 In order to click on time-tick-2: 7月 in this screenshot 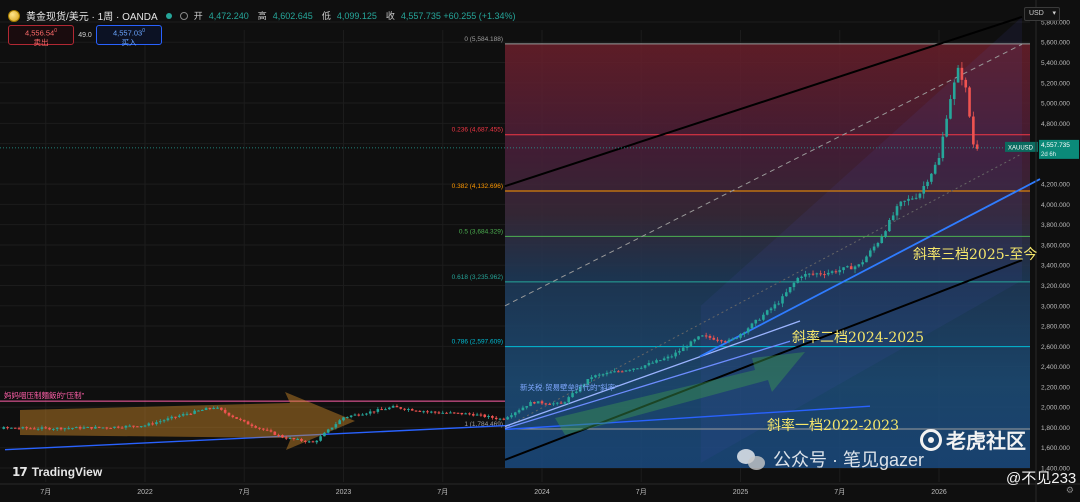, I will do `click(244, 492)`.